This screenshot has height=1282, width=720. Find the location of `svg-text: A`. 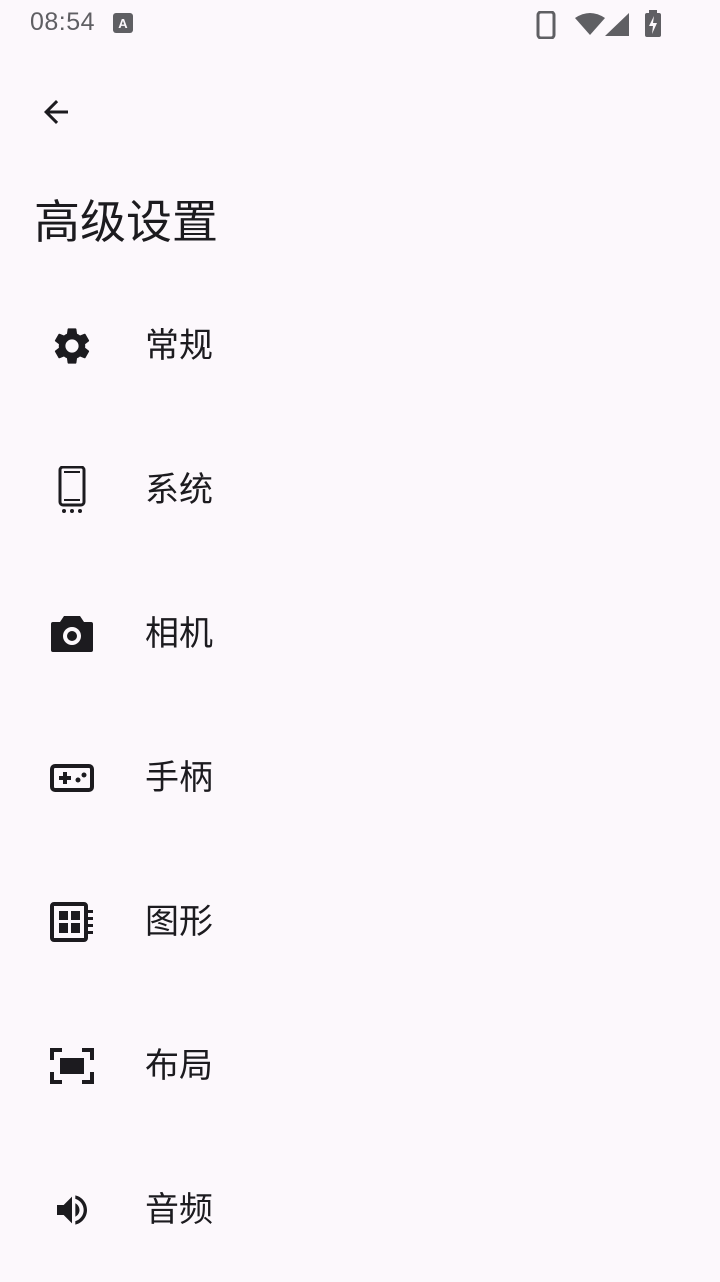

svg-text: A is located at coordinates (123, 23).